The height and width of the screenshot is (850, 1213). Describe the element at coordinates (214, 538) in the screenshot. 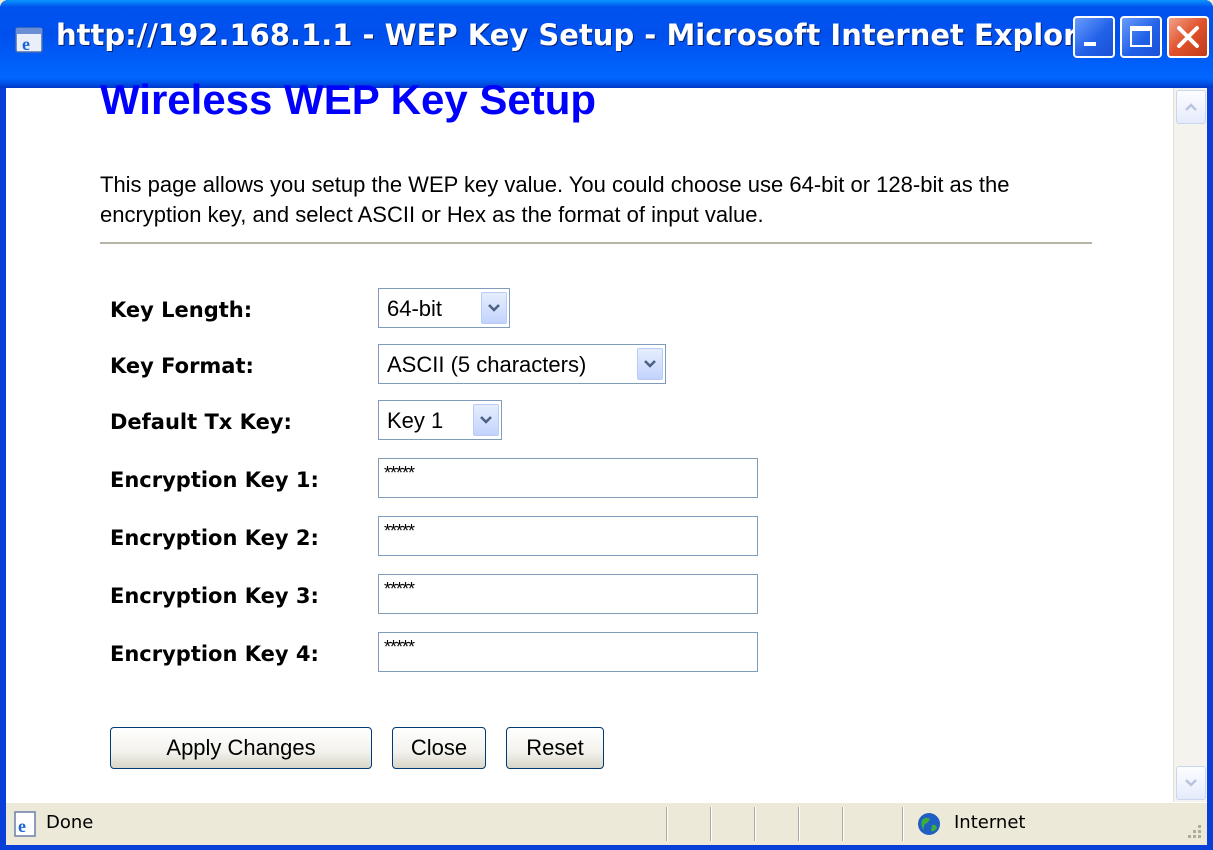

I see `encryption-key-2-label: Encryption Key 2:` at that location.